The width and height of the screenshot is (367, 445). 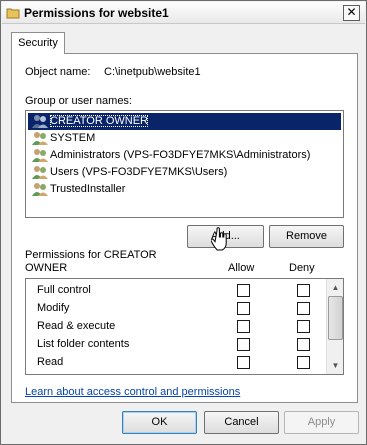 What do you see at coordinates (64, 290) in the screenshot?
I see `permission-name: Full control` at bounding box center [64, 290].